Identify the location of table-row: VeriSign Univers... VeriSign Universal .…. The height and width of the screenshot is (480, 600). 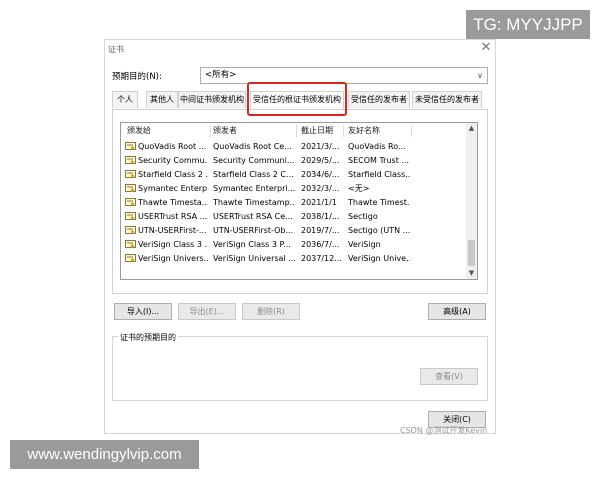
(293, 259).